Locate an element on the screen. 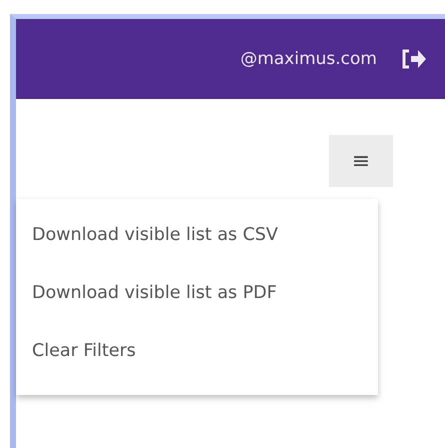  menu-item: Download visible list as PDF is located at coordinates (197, 294).